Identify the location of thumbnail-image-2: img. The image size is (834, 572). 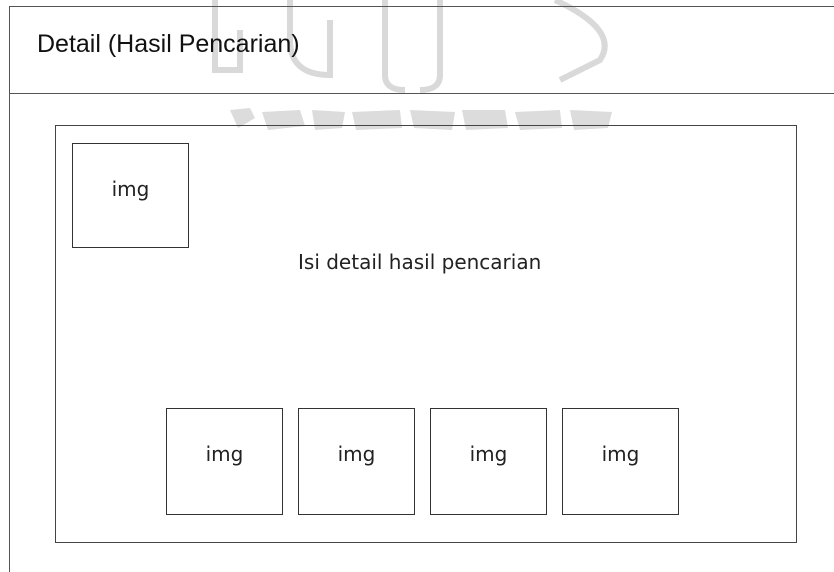
(356, 461).